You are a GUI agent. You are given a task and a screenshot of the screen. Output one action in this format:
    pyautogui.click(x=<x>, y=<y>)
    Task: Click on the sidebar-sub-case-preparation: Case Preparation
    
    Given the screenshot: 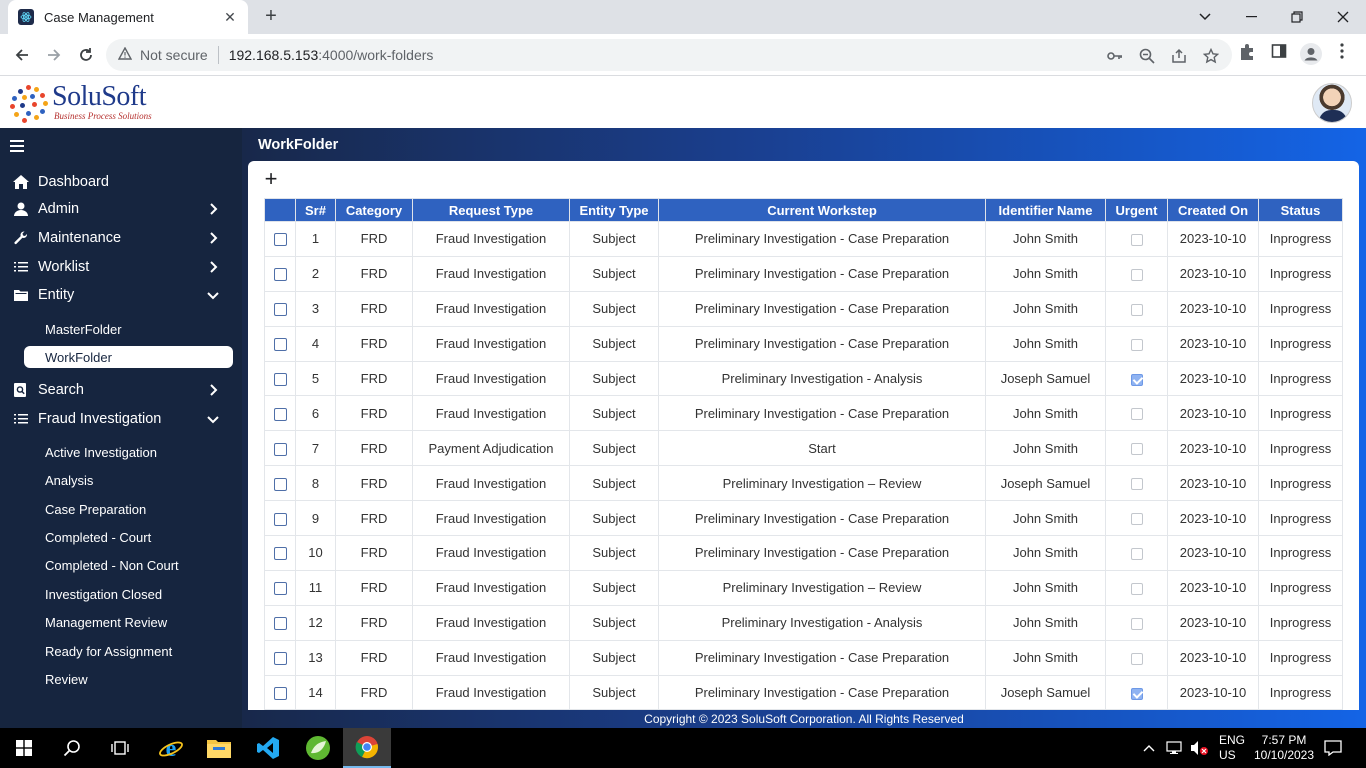 What is the action you would take?
    pyautogui.click(x=128, y=509)
    